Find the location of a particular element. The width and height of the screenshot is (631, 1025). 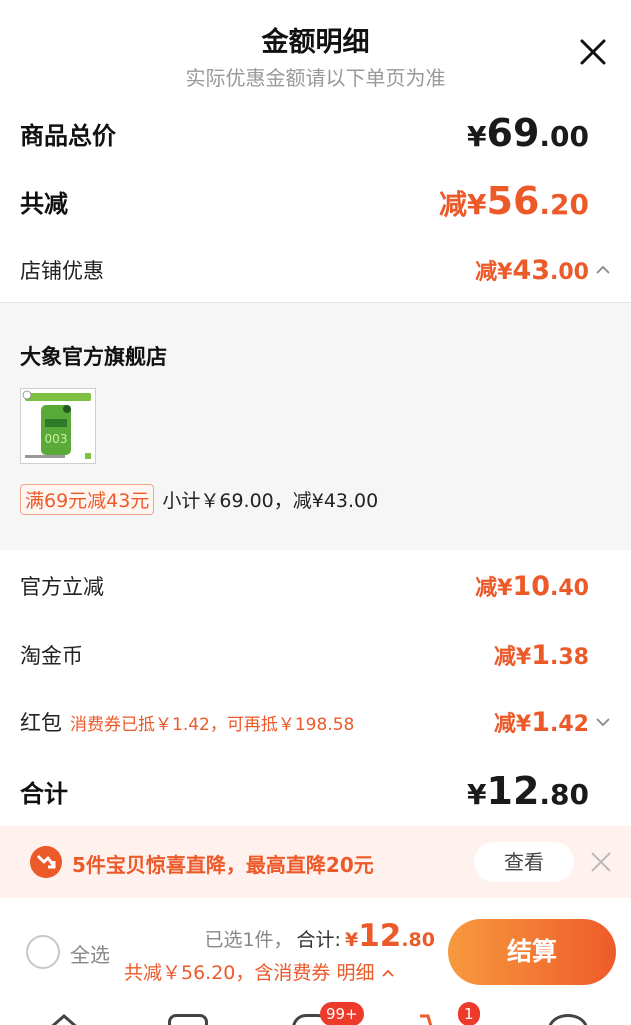

official-discount-label: 官方立减 is located at coordinates (62, 587).